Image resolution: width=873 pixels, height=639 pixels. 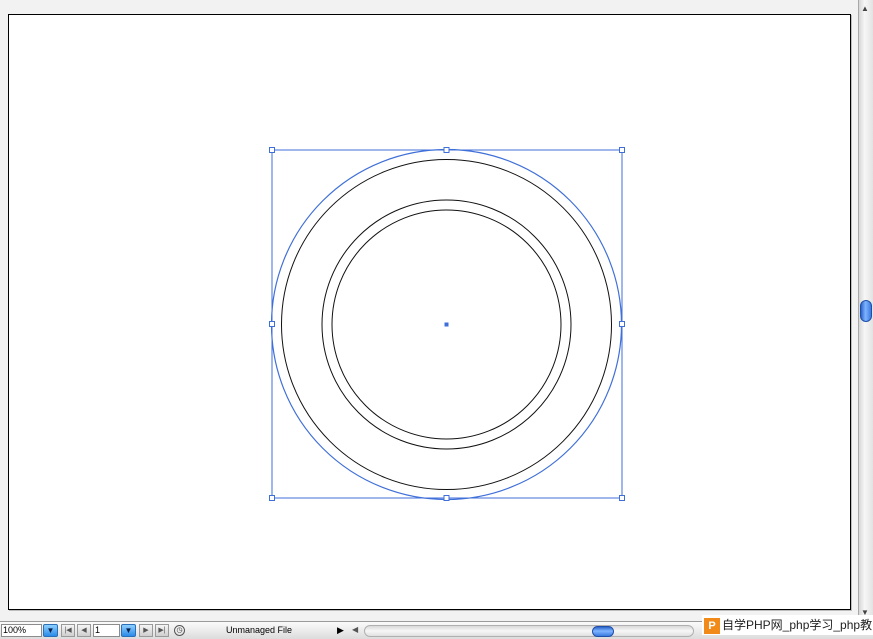 What do you see at coordinates (272, 150) in the screenshot?
I see `handle-top-left` at bounding box center [272, 150].